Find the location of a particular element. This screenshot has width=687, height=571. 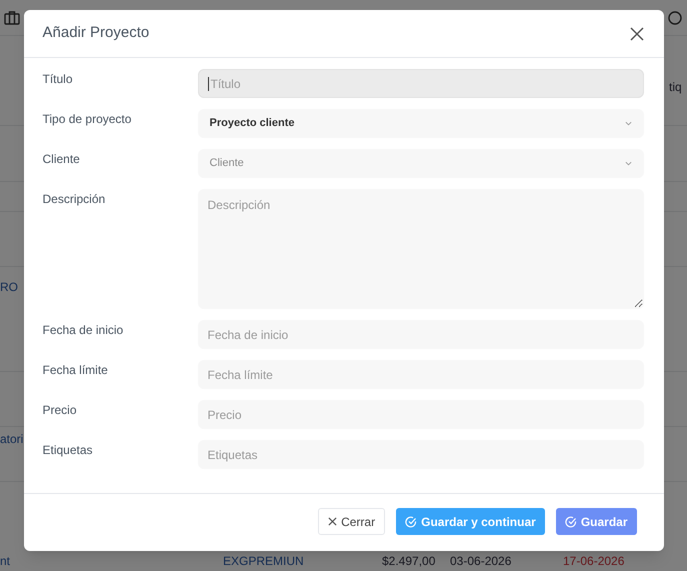

briefcase-icon is located at coordinates (12, 18).